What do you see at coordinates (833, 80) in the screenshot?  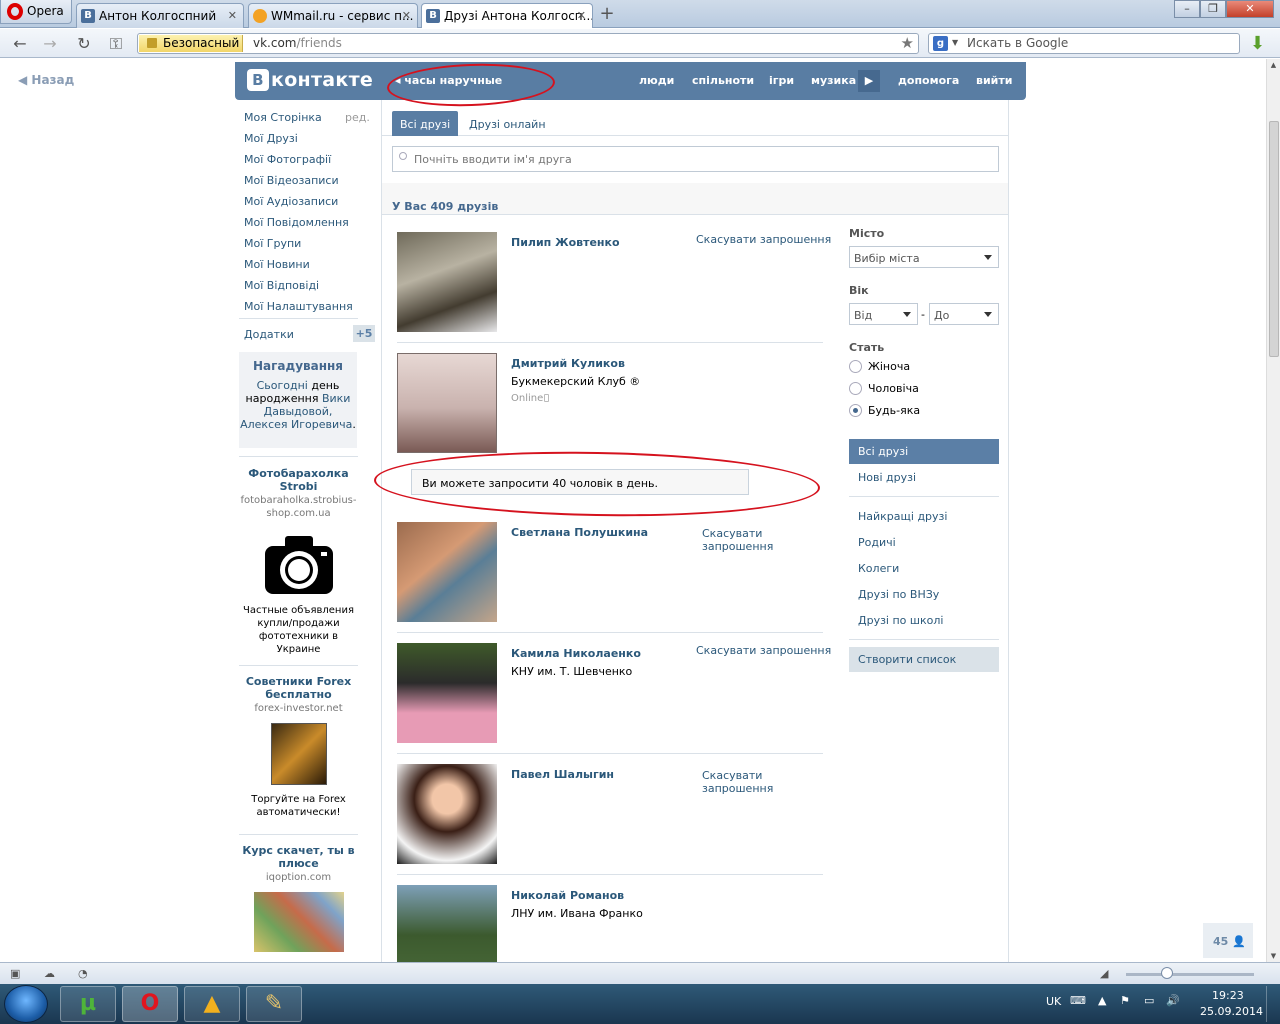 I see `nav-music: музика` at bounding box center [833, 80].